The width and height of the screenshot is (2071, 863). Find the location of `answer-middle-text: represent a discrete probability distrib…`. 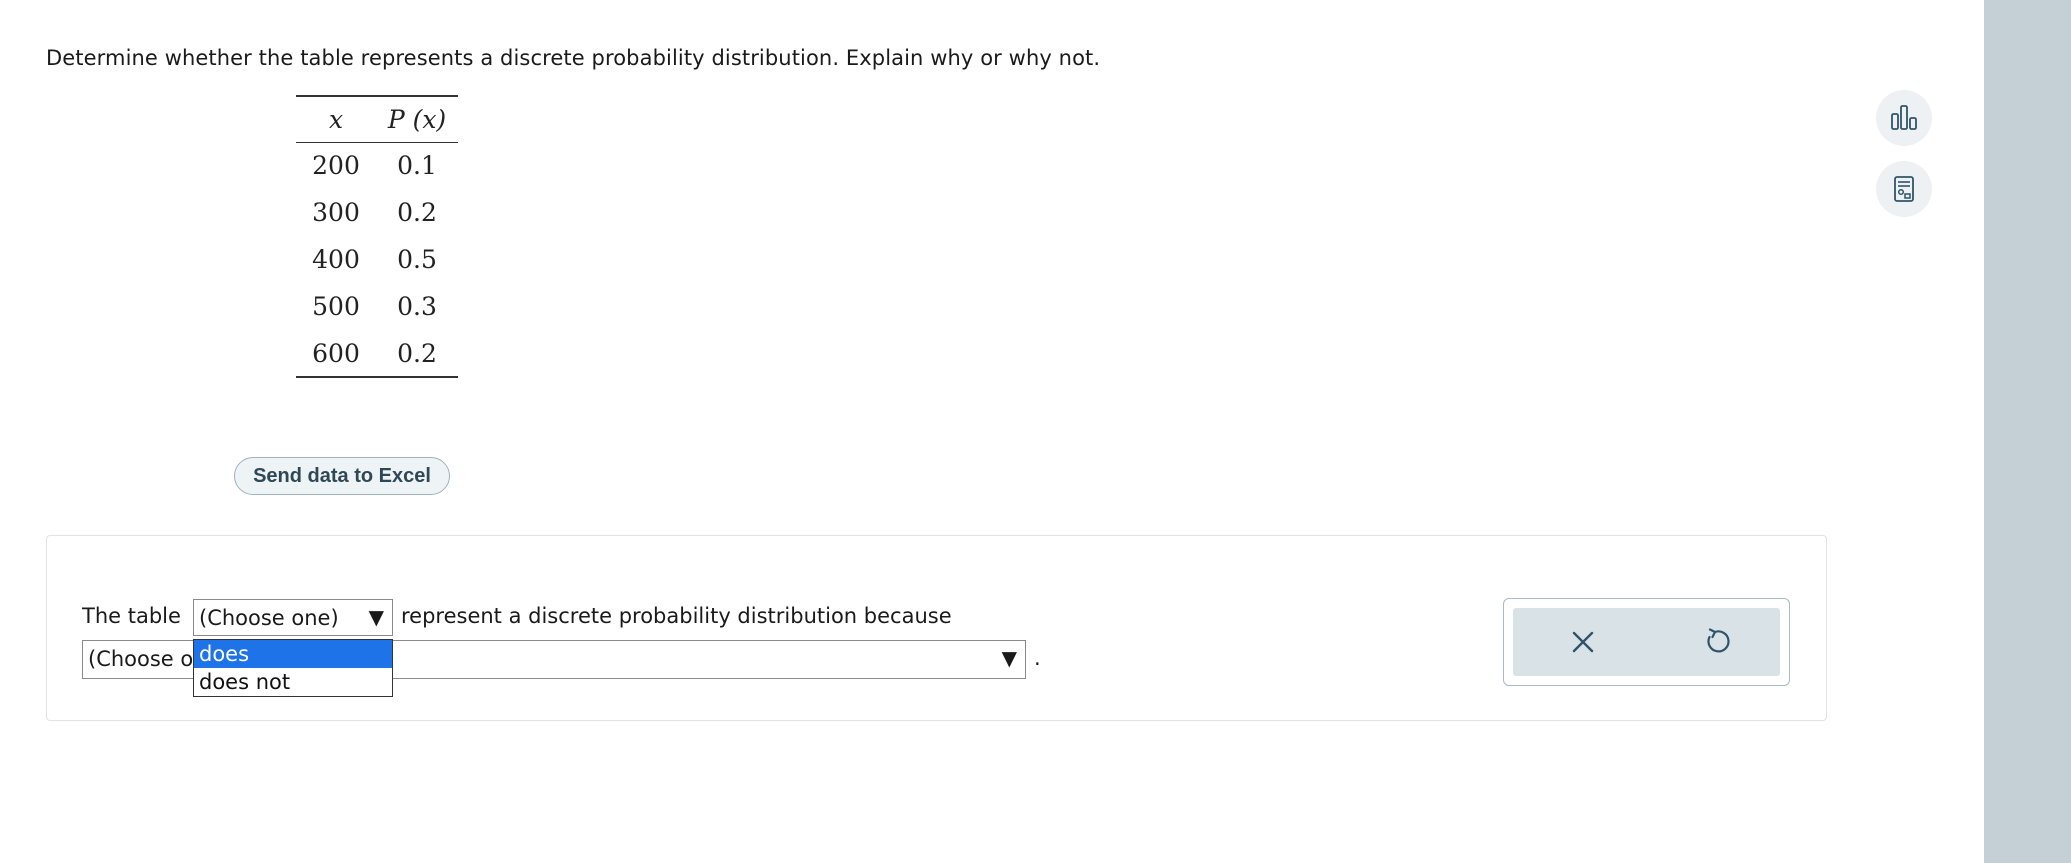

answer-middle-text: represent a discrete probability distrib… is located at coordinates (676, 616).